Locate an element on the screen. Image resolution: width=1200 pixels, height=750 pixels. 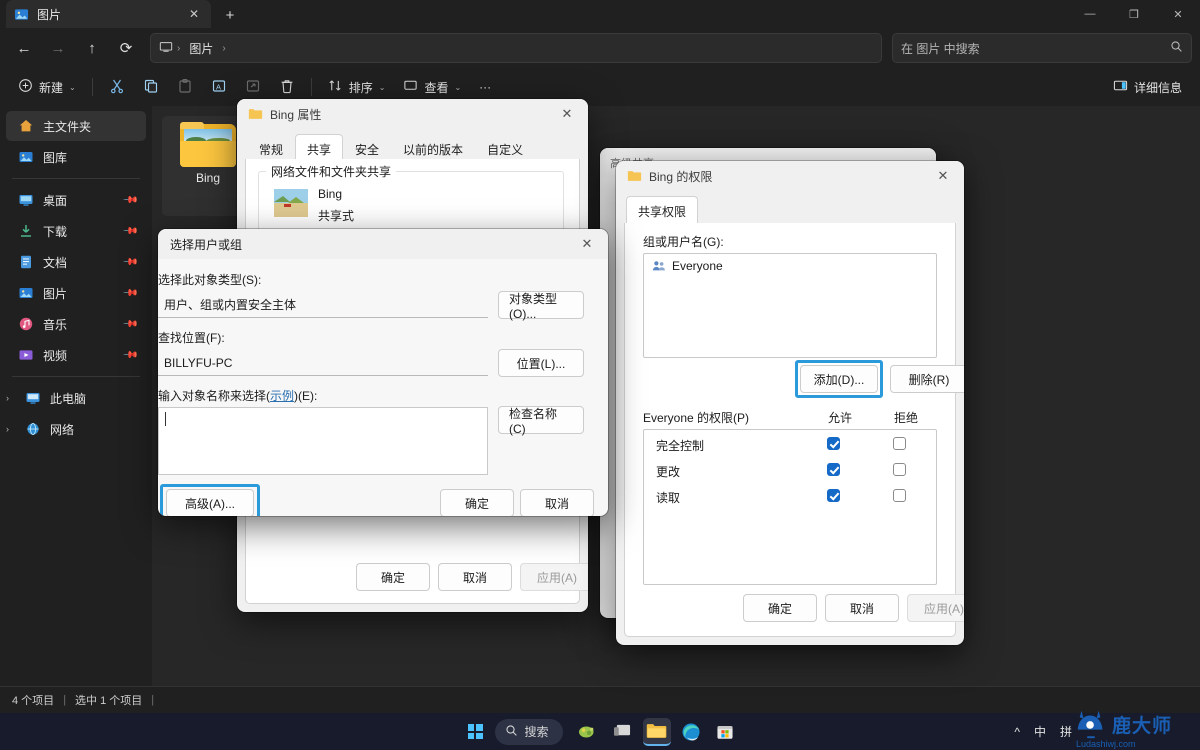
refresh-button: ⟳ is located at coordinates (126, 48).